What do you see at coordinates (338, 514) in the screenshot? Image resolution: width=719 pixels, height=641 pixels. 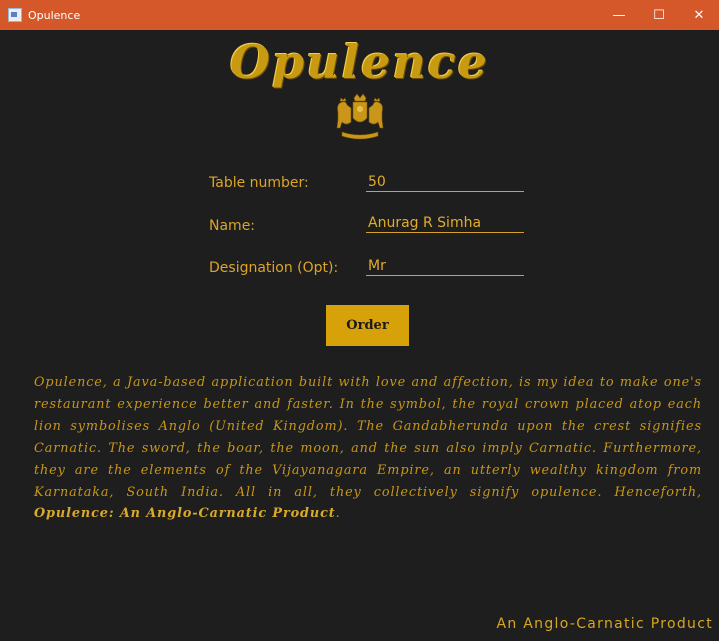 I see `description-end: .` at bounding box center [338, 514].